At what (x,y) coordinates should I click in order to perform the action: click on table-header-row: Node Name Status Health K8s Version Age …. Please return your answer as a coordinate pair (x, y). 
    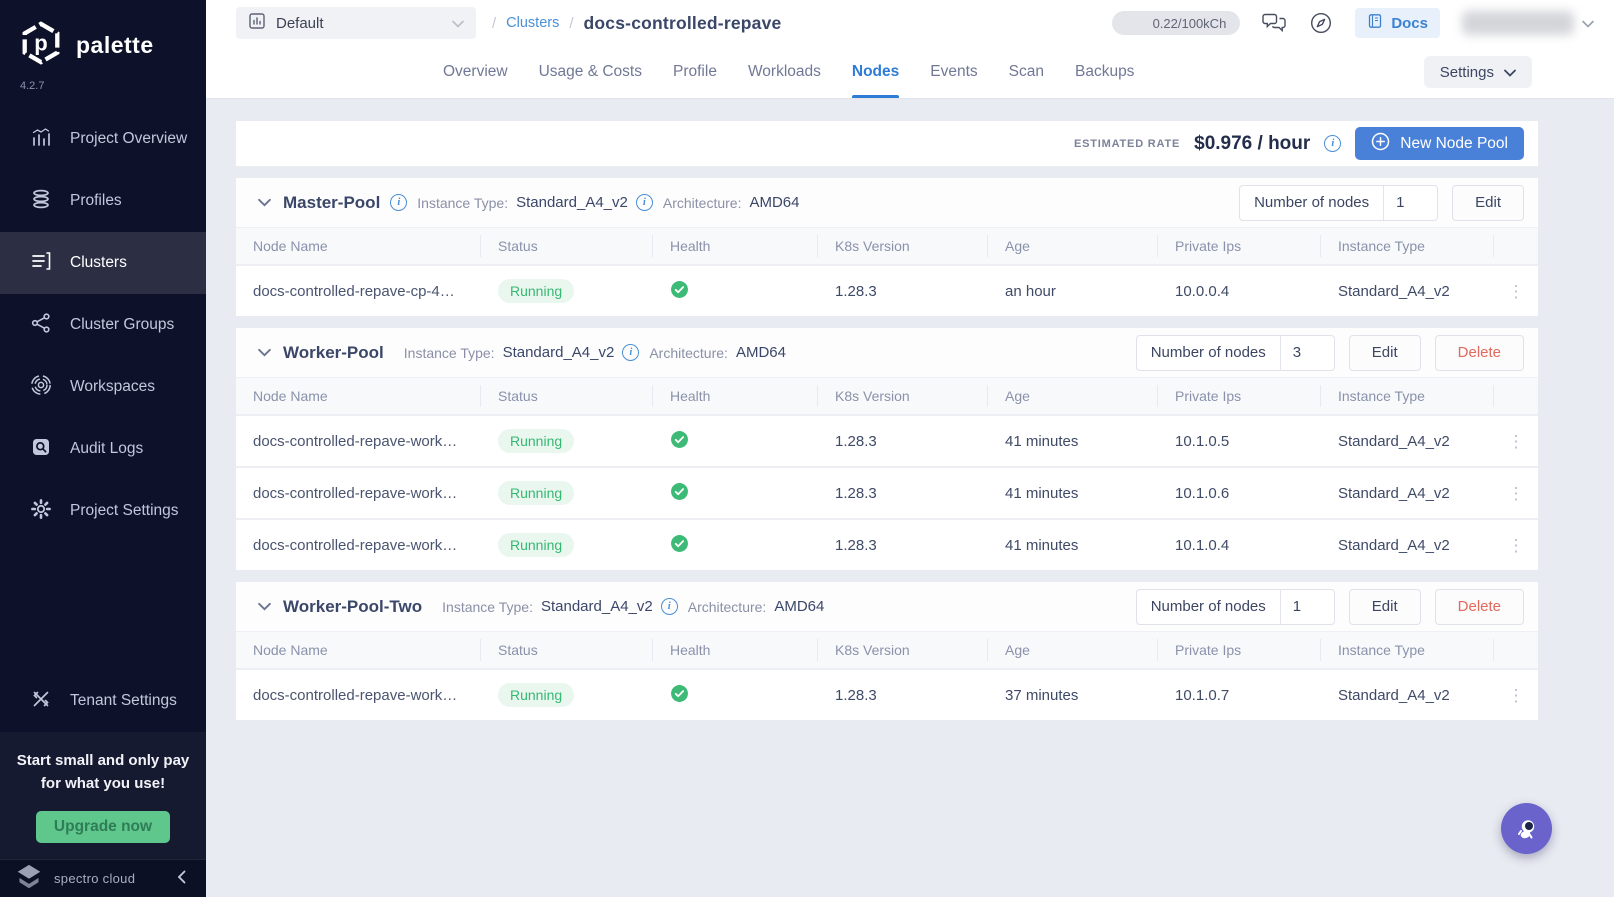
    Looking at the image, I should click on (887, 396).